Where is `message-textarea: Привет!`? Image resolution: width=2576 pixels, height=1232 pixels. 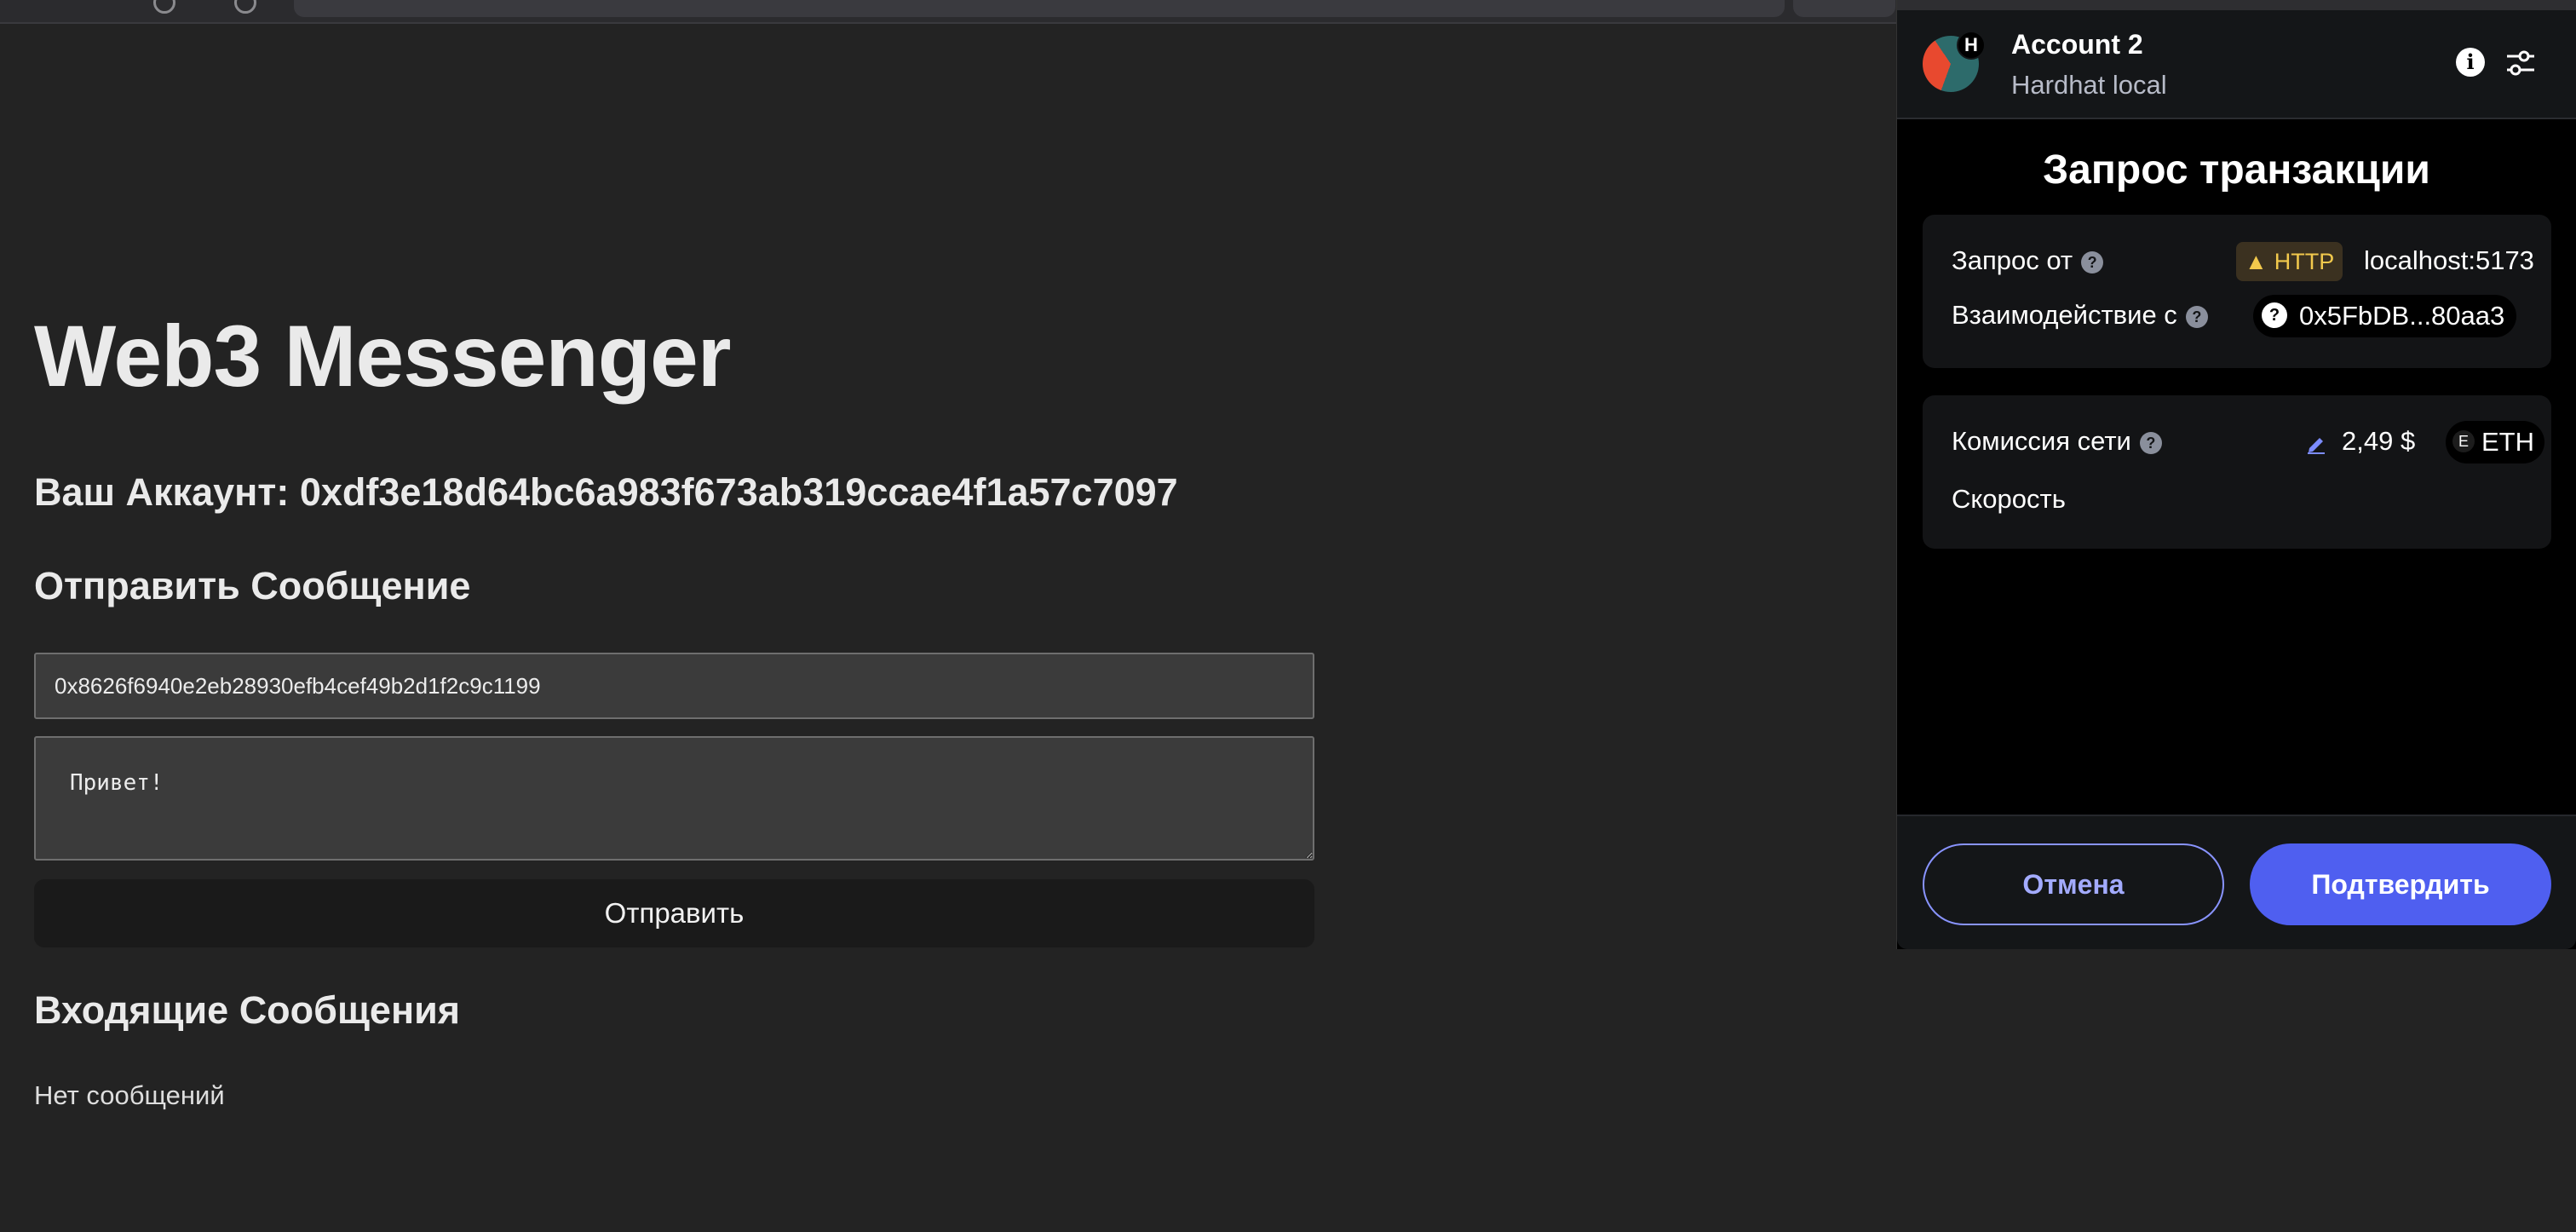 message-textarea: Привет! is located at coordinates (674, 798).